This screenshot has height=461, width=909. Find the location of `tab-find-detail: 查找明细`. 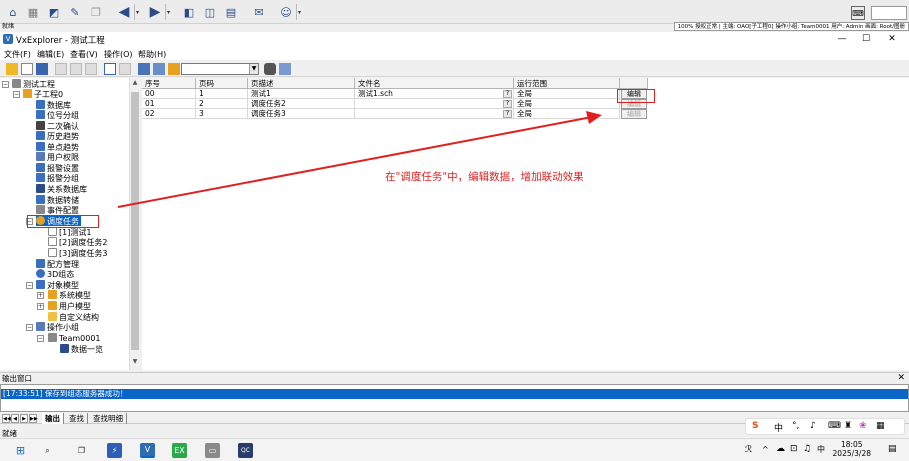

tab-find-detail: 查找明细 is located at coordinates (108, 418).